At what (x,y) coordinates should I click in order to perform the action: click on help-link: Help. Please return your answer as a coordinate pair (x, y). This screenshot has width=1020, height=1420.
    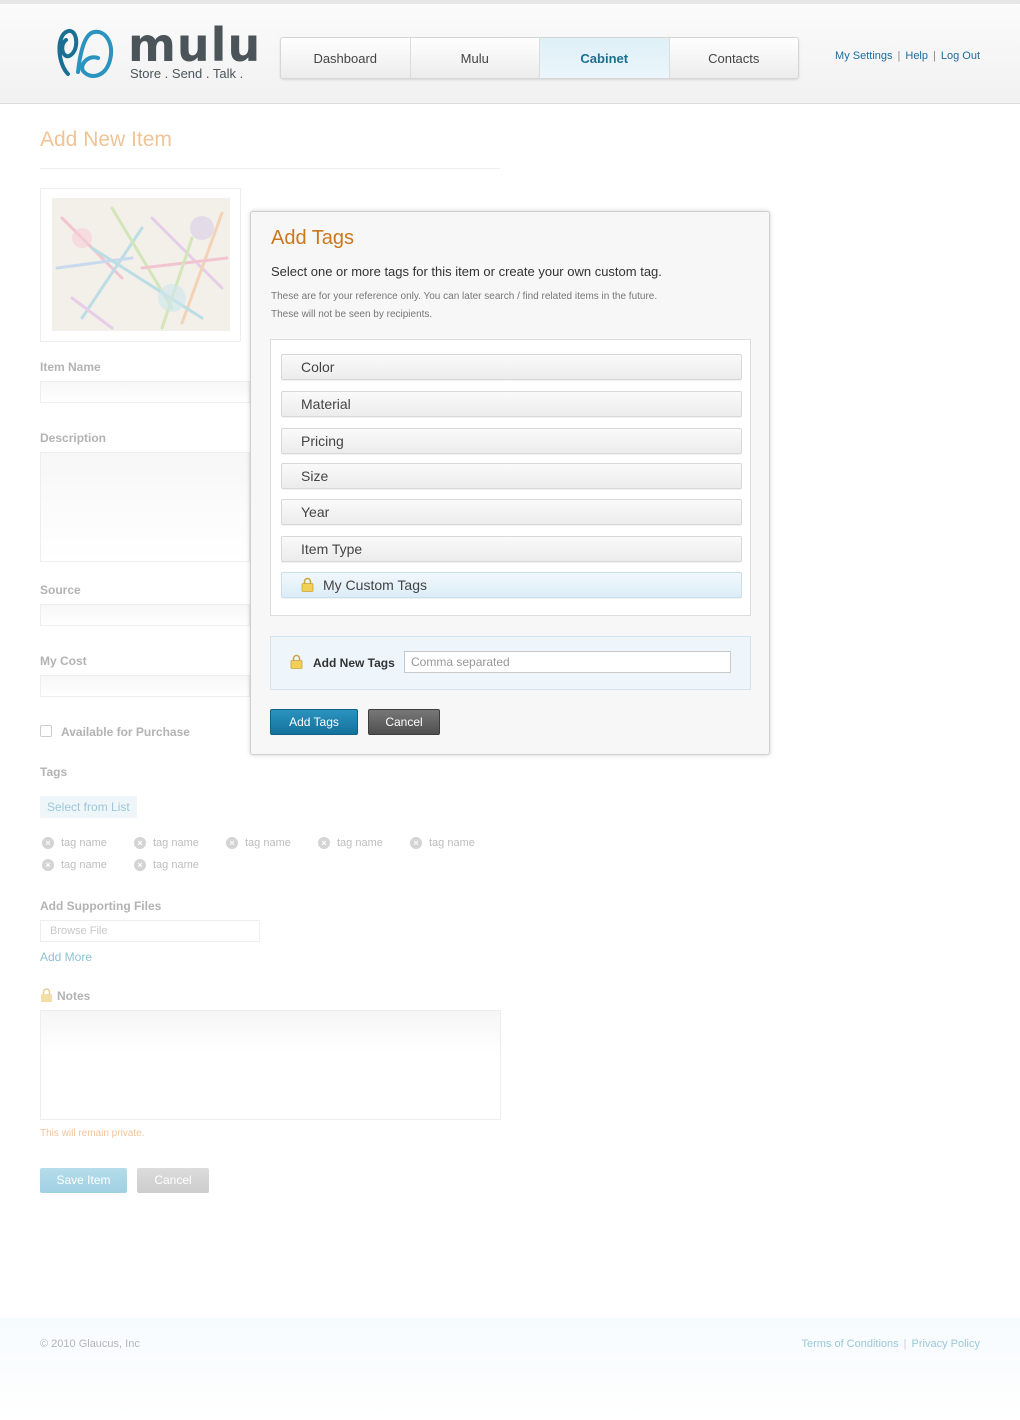
    Looking at the image, I should click on (916, 56).